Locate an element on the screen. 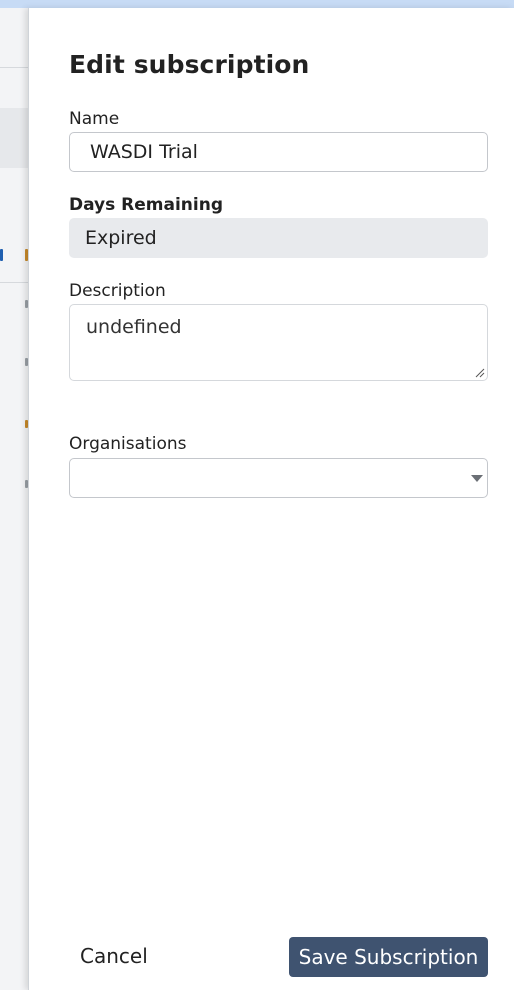 The image size is (514, 990). name-label: Name is located at coordinates (94, 119).